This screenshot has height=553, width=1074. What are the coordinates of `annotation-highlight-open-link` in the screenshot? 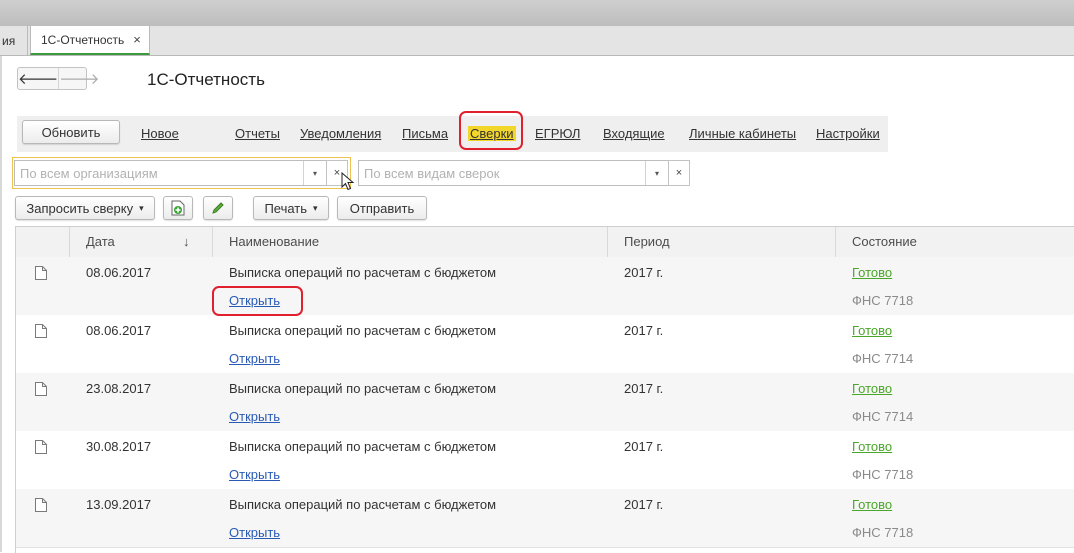 It's located at (257, 301).